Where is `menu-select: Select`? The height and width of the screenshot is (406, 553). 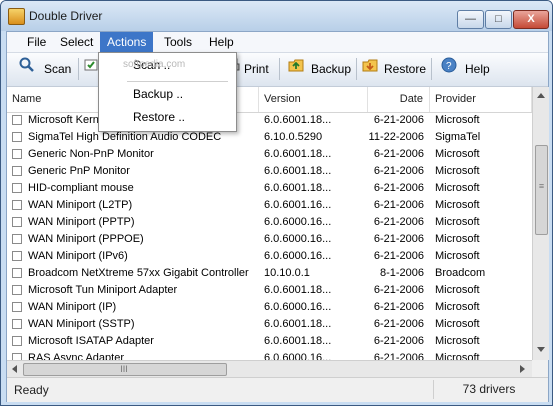 menu-select: Select is located at coordinates (76, 42).